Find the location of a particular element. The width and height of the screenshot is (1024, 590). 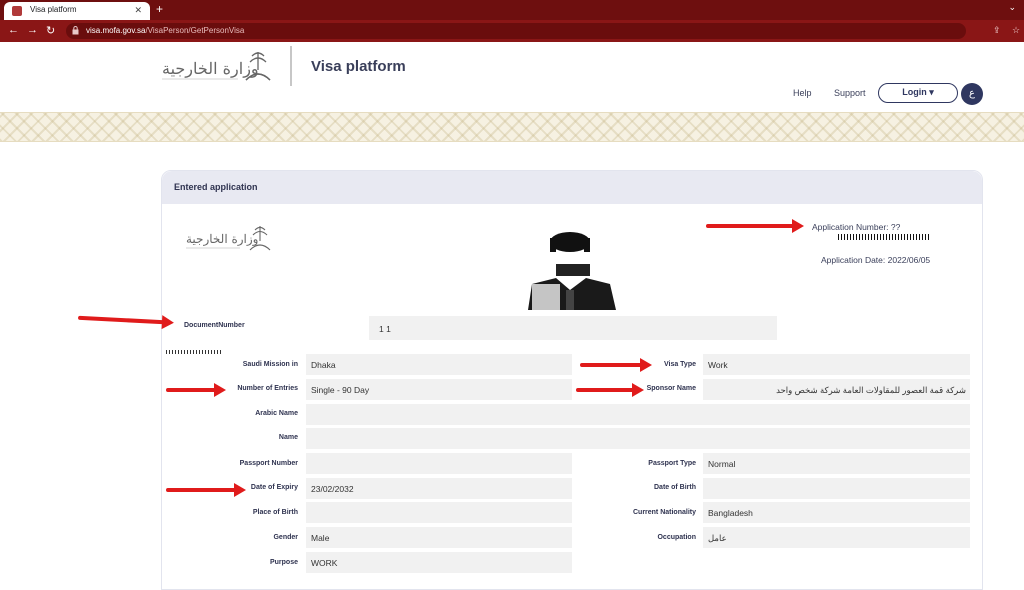

new-tab-plus-icon: + is located at coordinates (159, 9).